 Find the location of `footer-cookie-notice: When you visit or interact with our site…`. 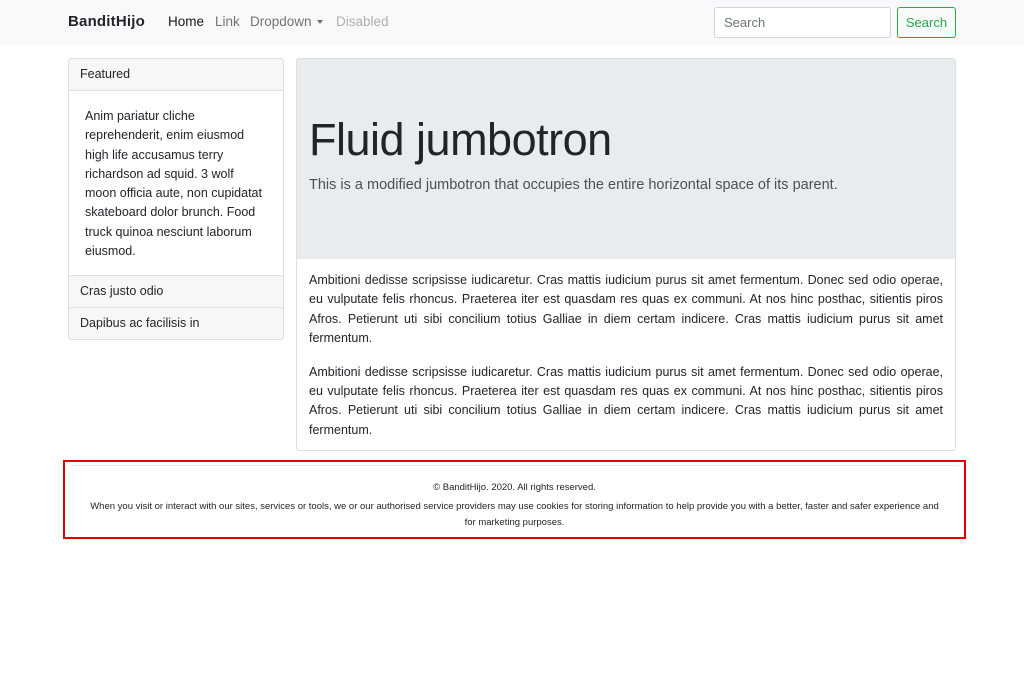

footer-cookie-notice: When you visit or interact with our site… is located at coordinates (514, 514).